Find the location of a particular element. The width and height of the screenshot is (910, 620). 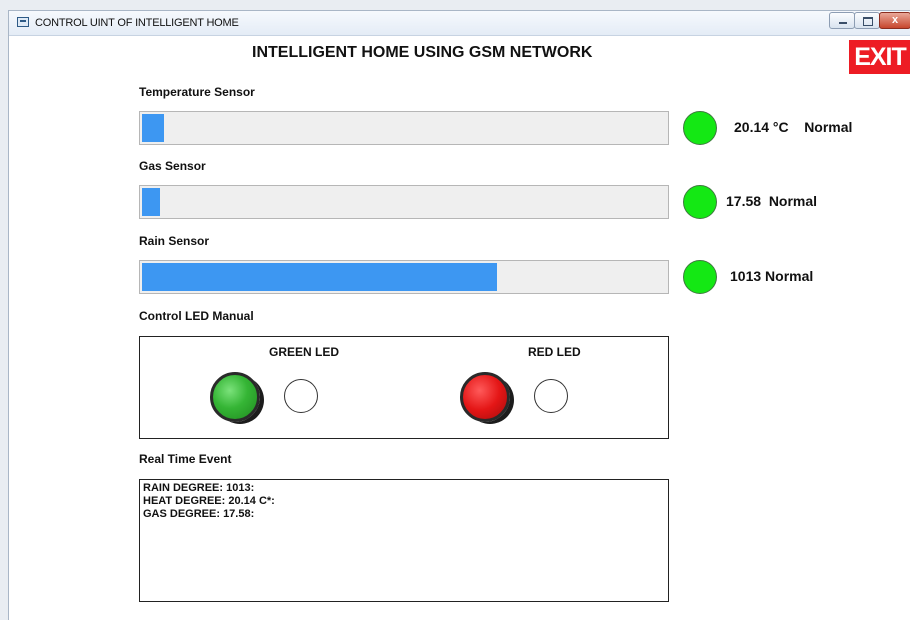

temperature-status-indicator is located at coordinates (700, 128).